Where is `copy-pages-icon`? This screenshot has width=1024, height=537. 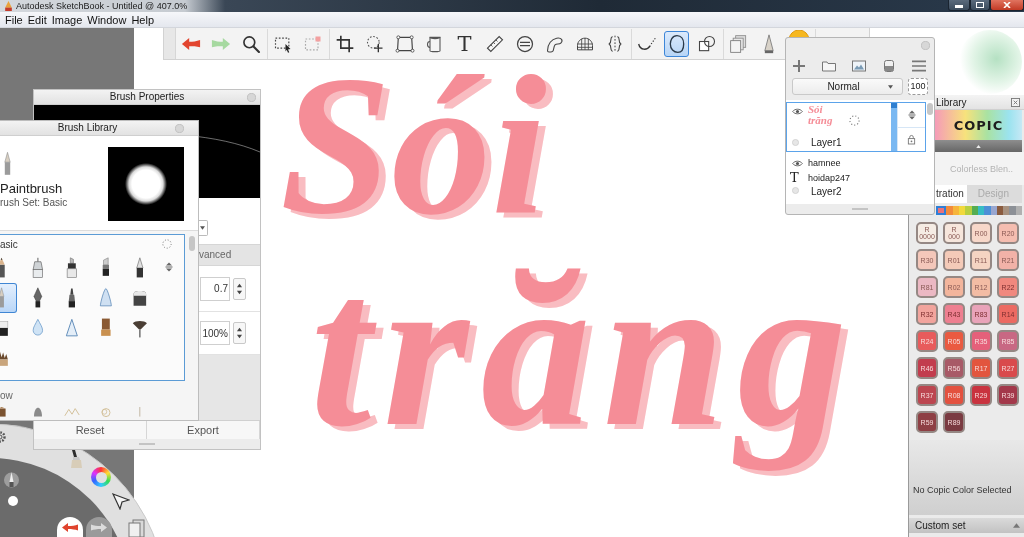 copy-pages-icon is located at coordinates (738, 43).